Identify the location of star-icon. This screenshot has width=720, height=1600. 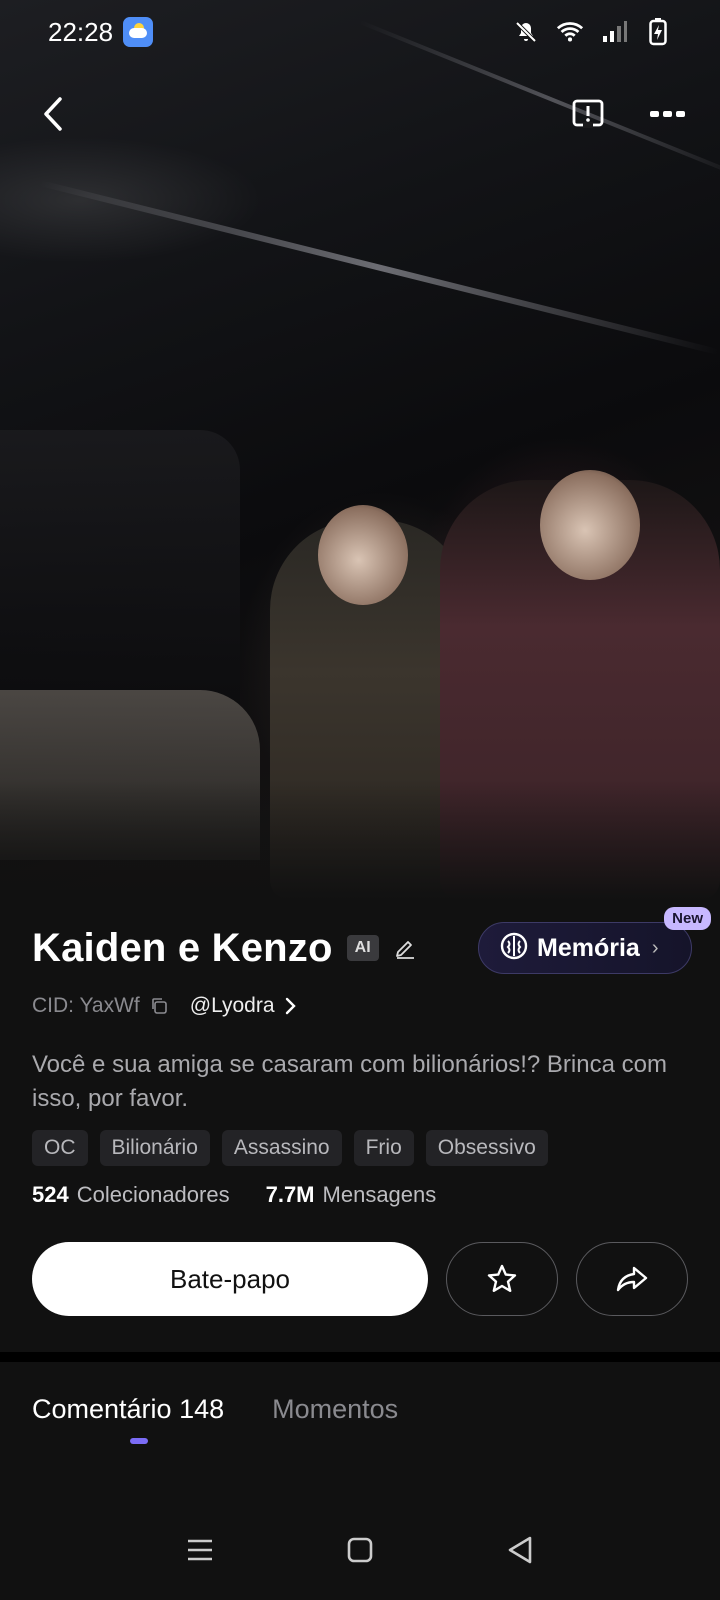
(502, 1278).